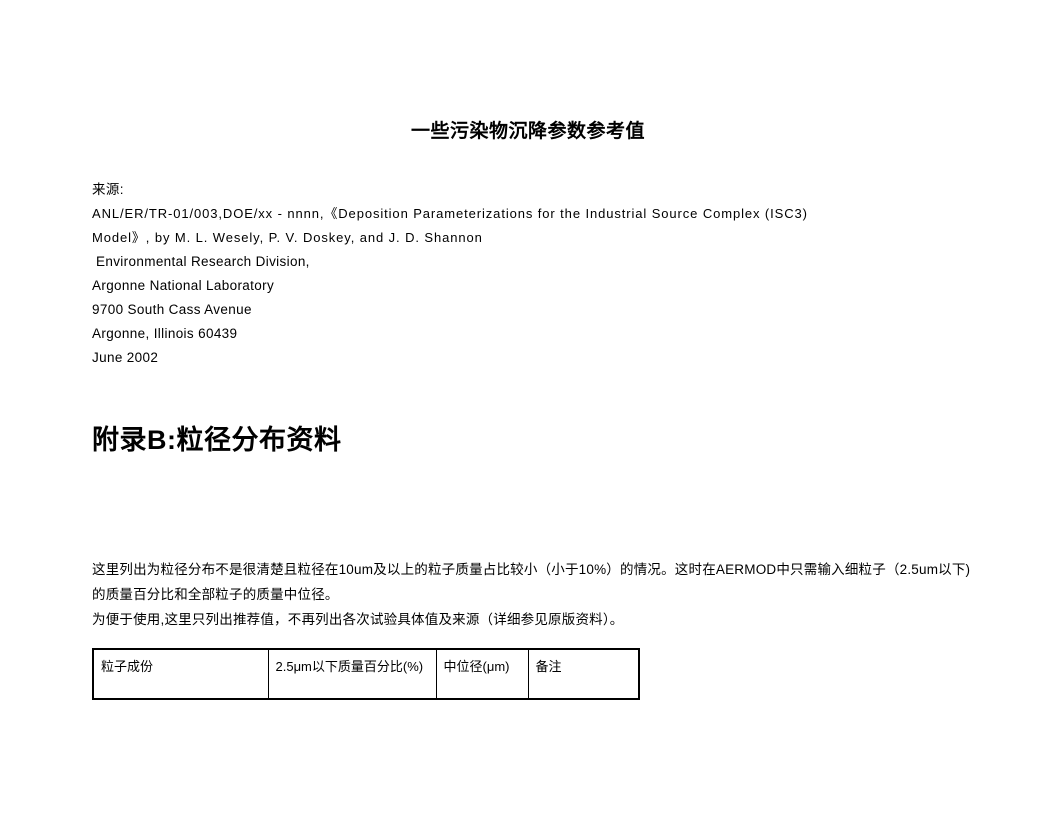  Describe the element at coordinates (527, 131) in the screenshot. I see `page-title: 一些污染物沉降参数参考值` at that location.